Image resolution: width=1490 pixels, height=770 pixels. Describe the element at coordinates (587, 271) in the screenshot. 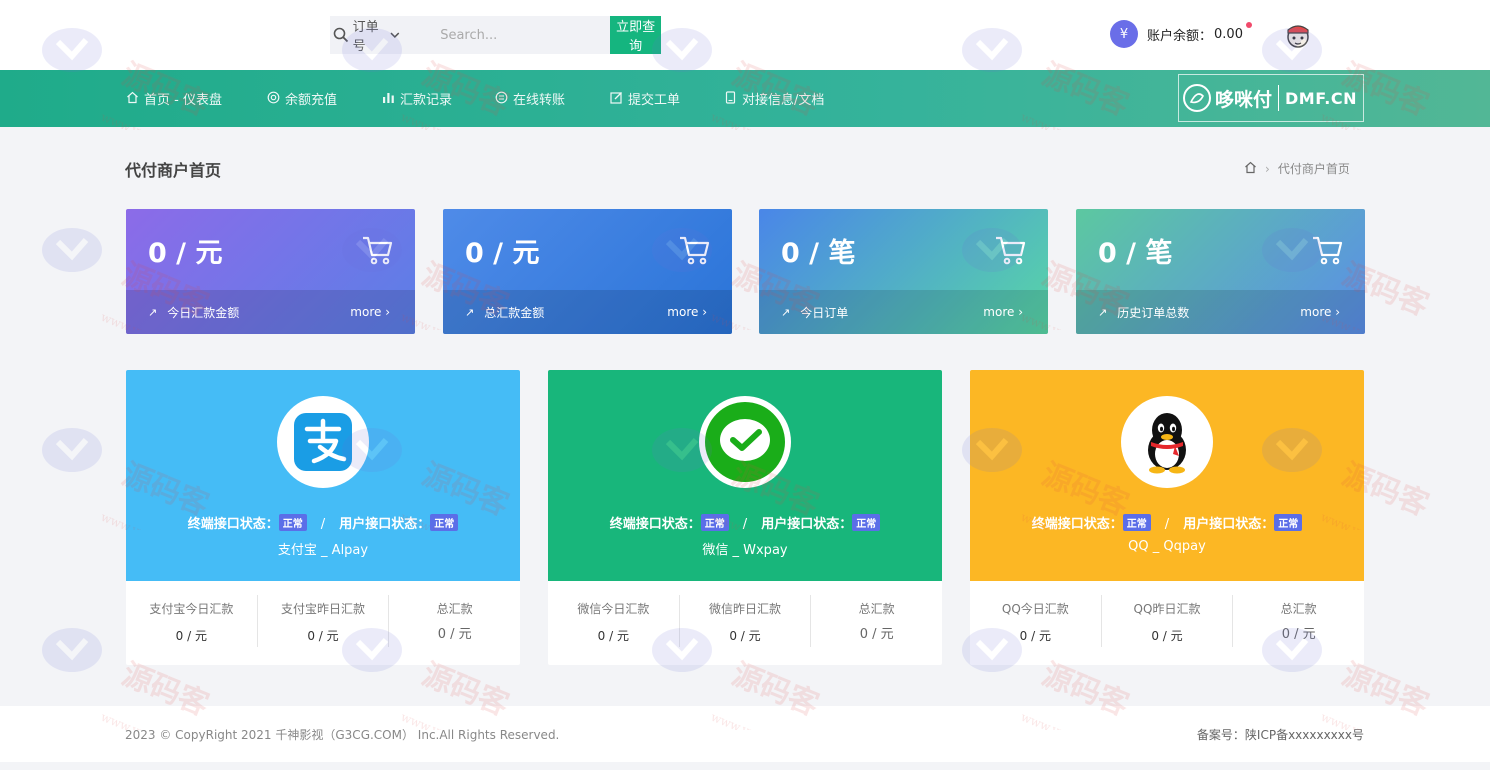

I see `stat-card-total-amount: 0 / 元 ↗ 总汇款金额 more ›` at that location.